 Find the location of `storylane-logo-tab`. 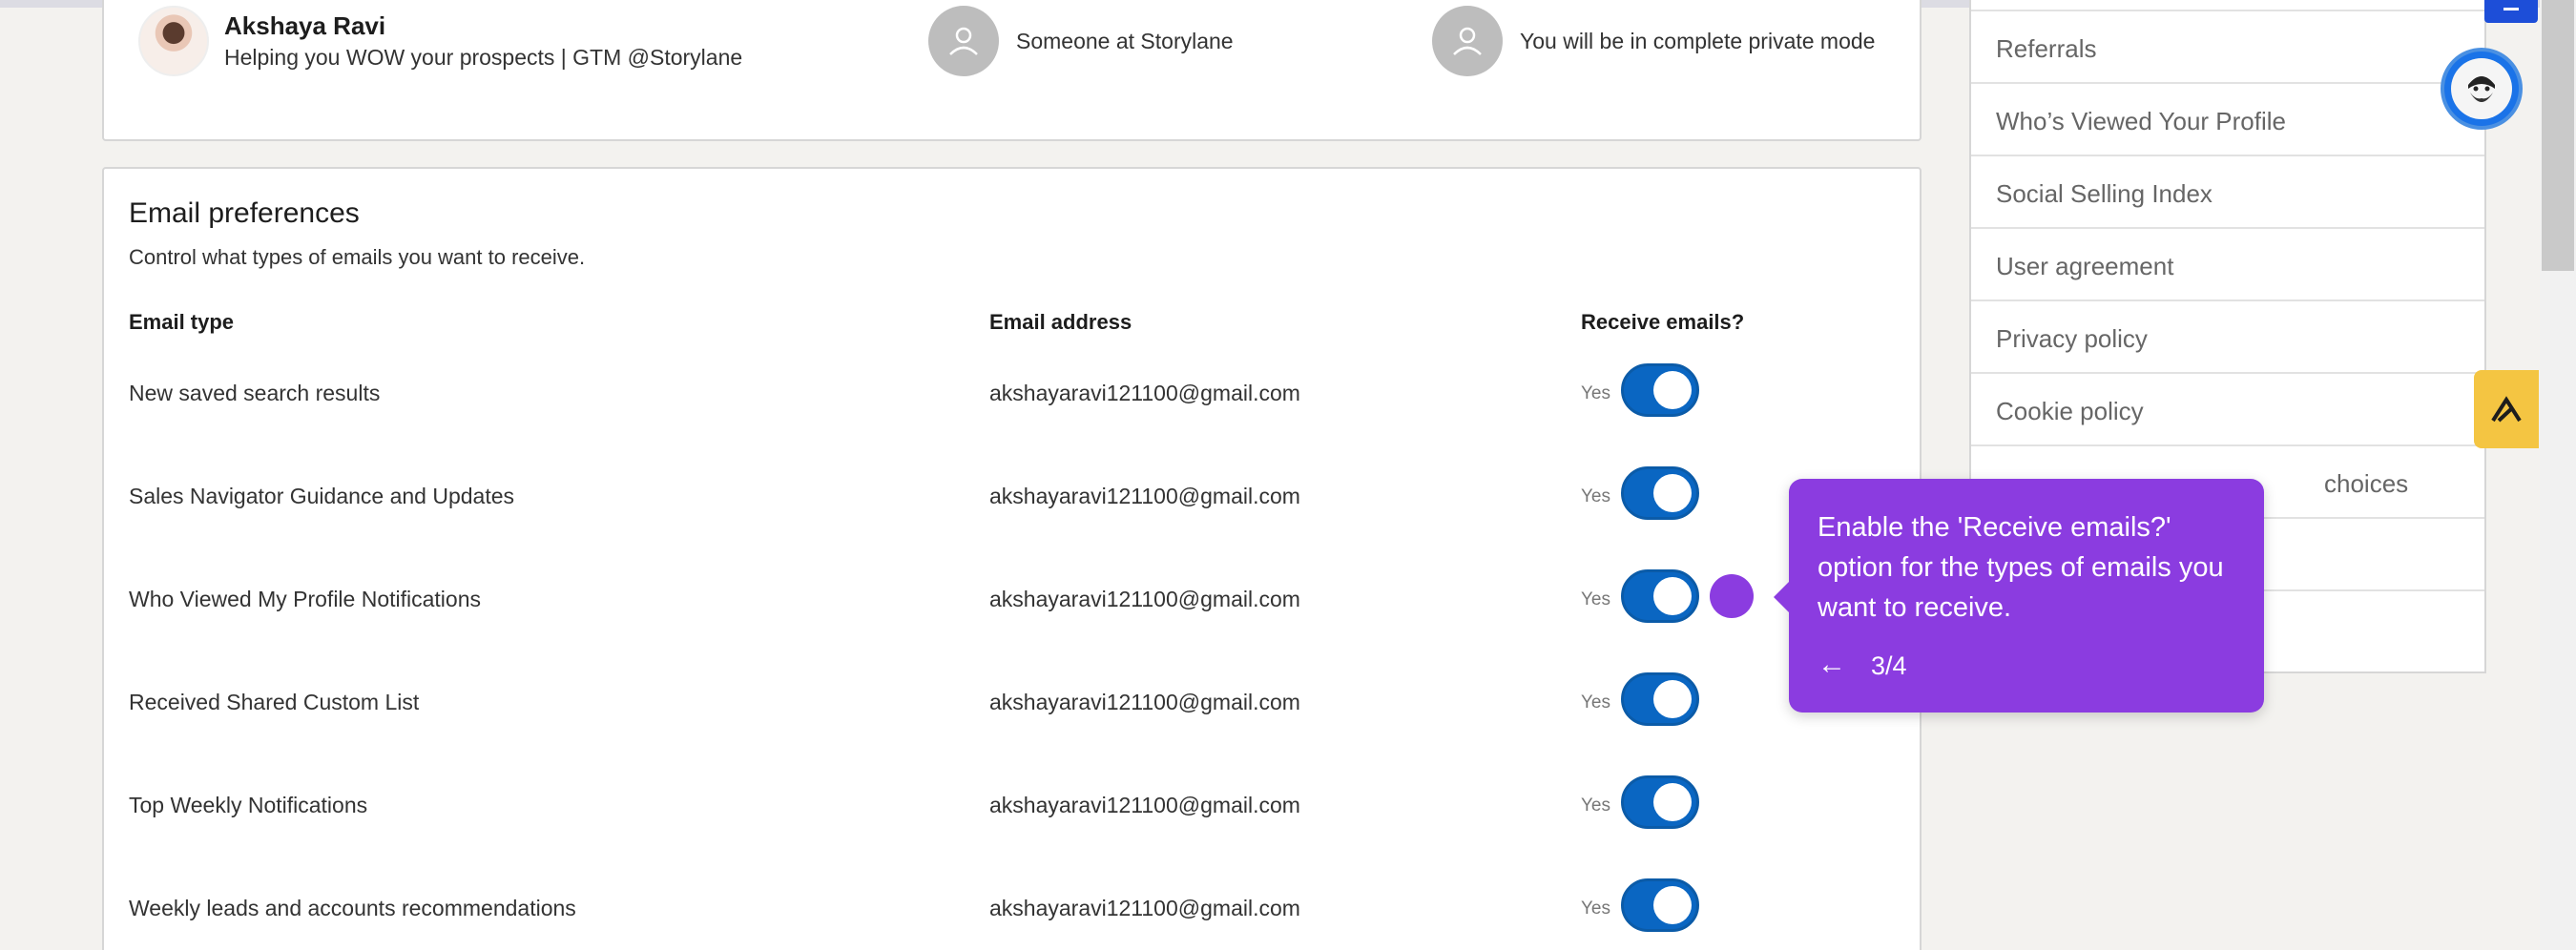

storylane-logo-tab is located at coordinates (2506, 409).